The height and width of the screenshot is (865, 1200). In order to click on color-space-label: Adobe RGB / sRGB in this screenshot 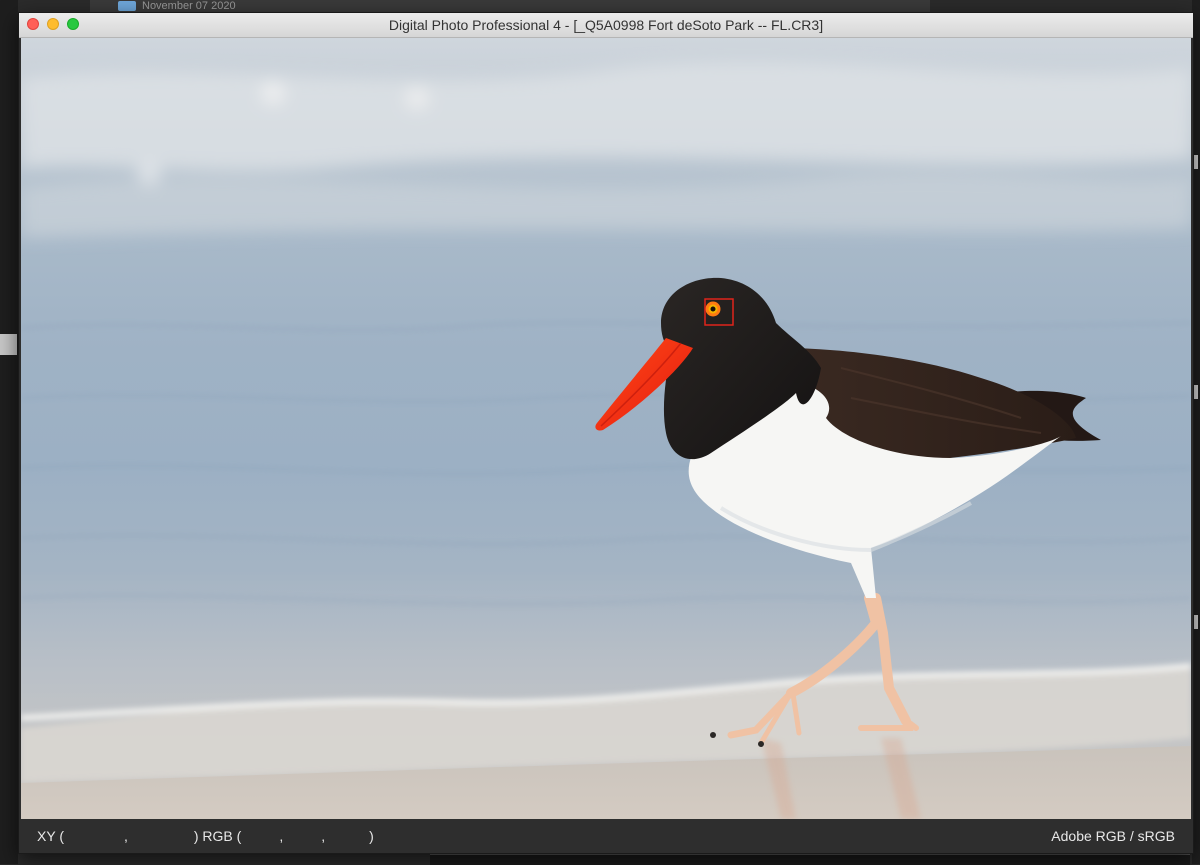, I will do `click(1113, 836)`.